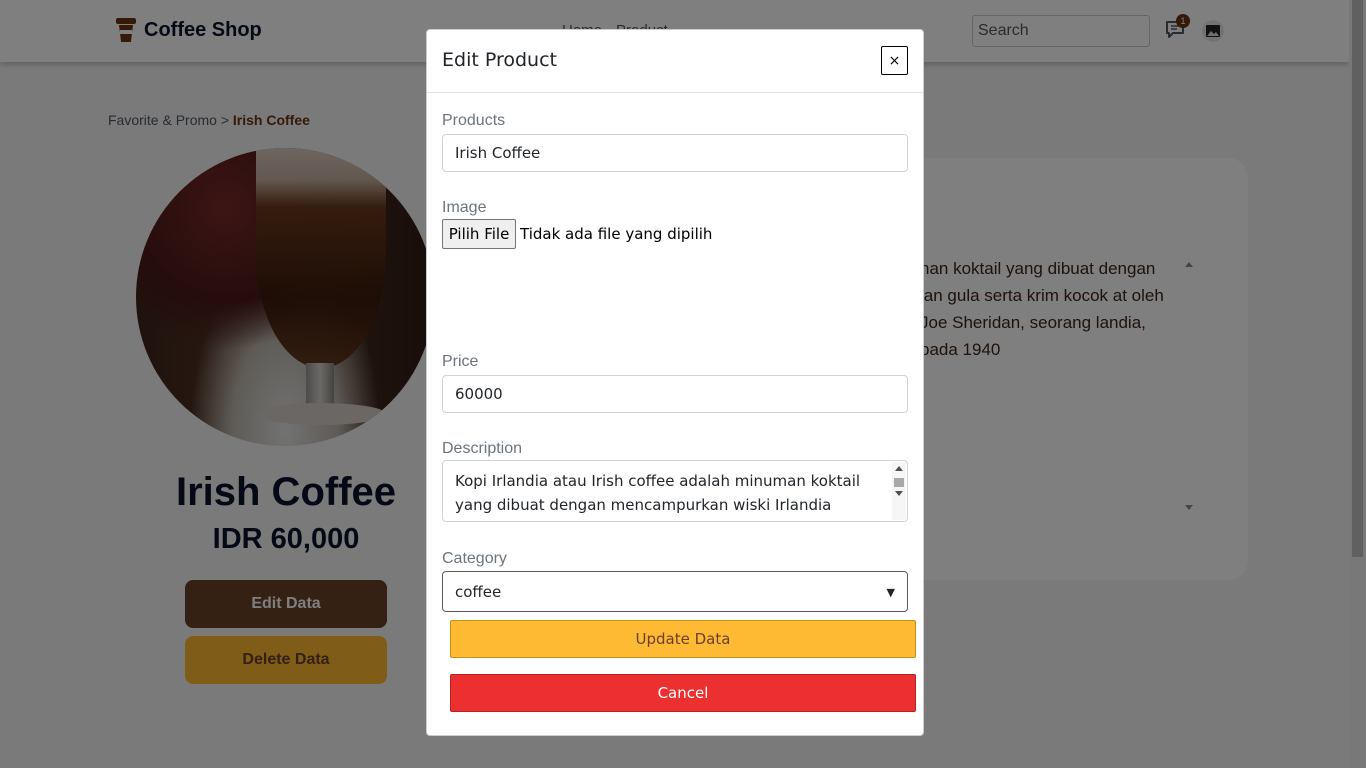 This screenshot has width=1366, height=768. What do you see at coordinates (894, 60) in the screenshot?
I see `close-icon: ×` at bounding box center [894, 60].